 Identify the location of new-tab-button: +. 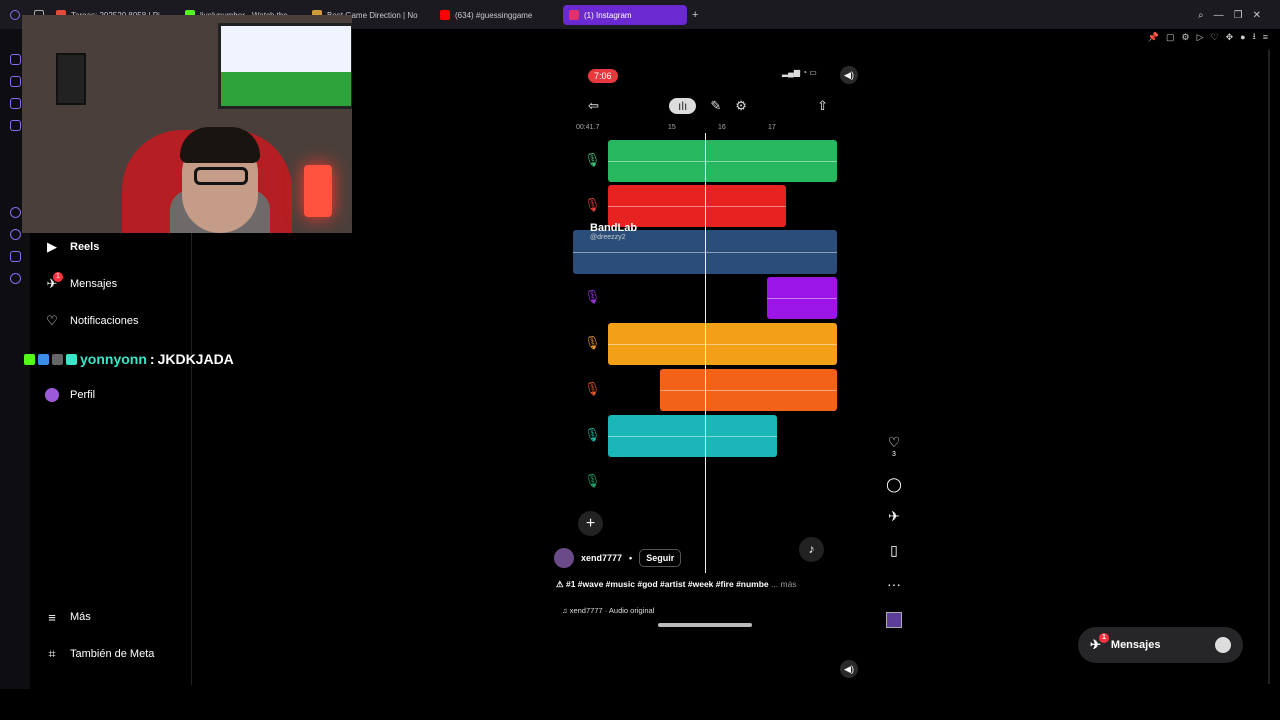
(698, 15).